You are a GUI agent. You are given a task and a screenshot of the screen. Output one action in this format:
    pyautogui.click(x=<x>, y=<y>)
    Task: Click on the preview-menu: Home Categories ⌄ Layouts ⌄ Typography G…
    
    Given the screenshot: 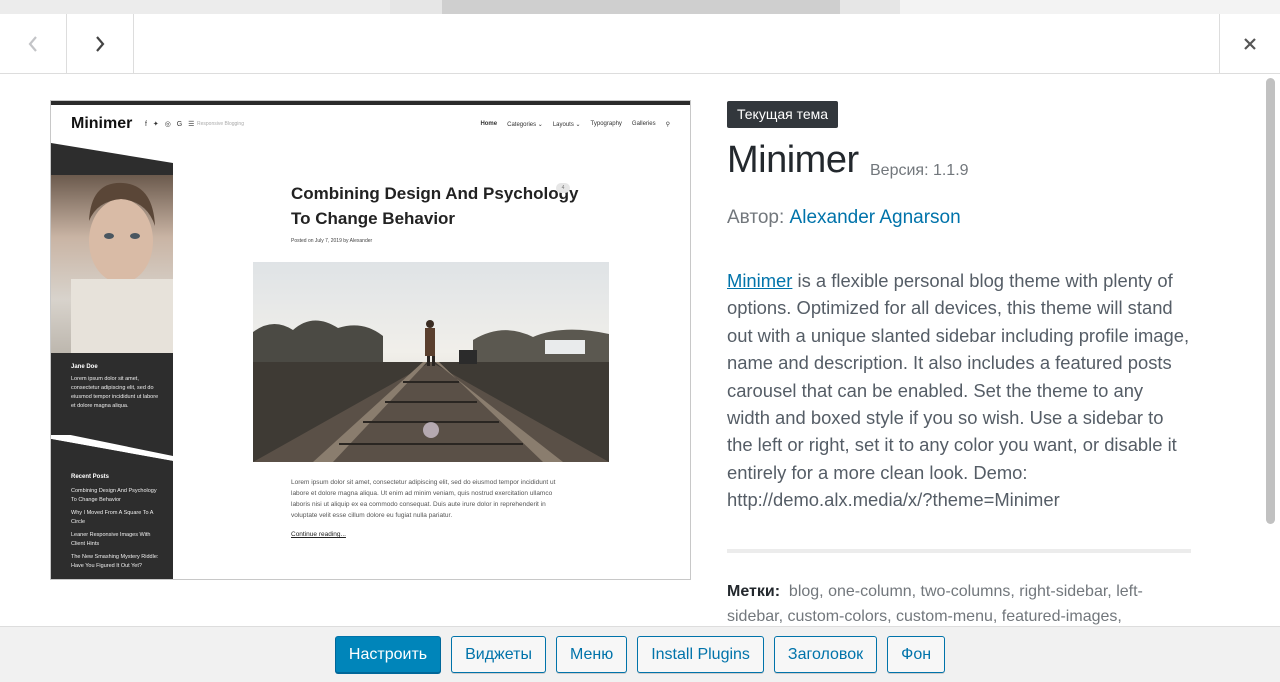 What is the action you would take?
    pyautogui.click(x=575, y=124)
    